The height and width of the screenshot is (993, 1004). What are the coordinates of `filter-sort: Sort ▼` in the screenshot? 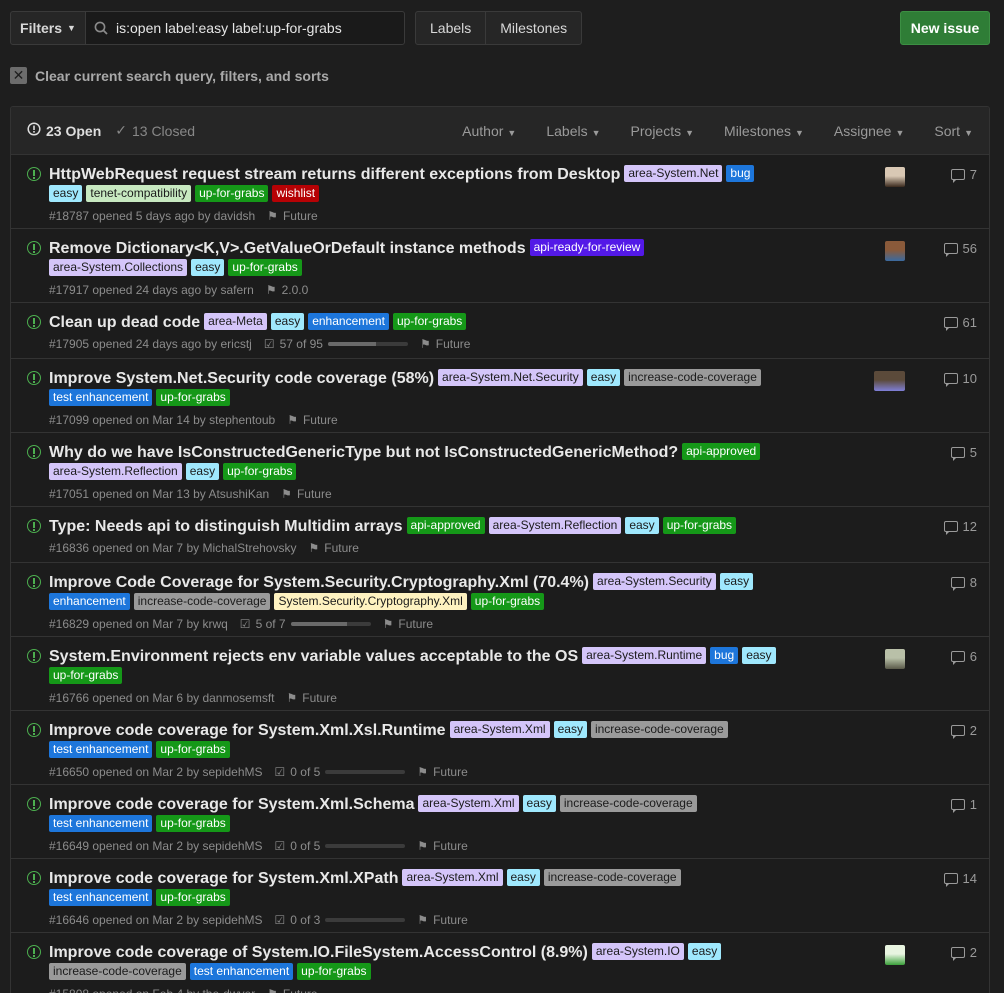 It's located at (953, 131).